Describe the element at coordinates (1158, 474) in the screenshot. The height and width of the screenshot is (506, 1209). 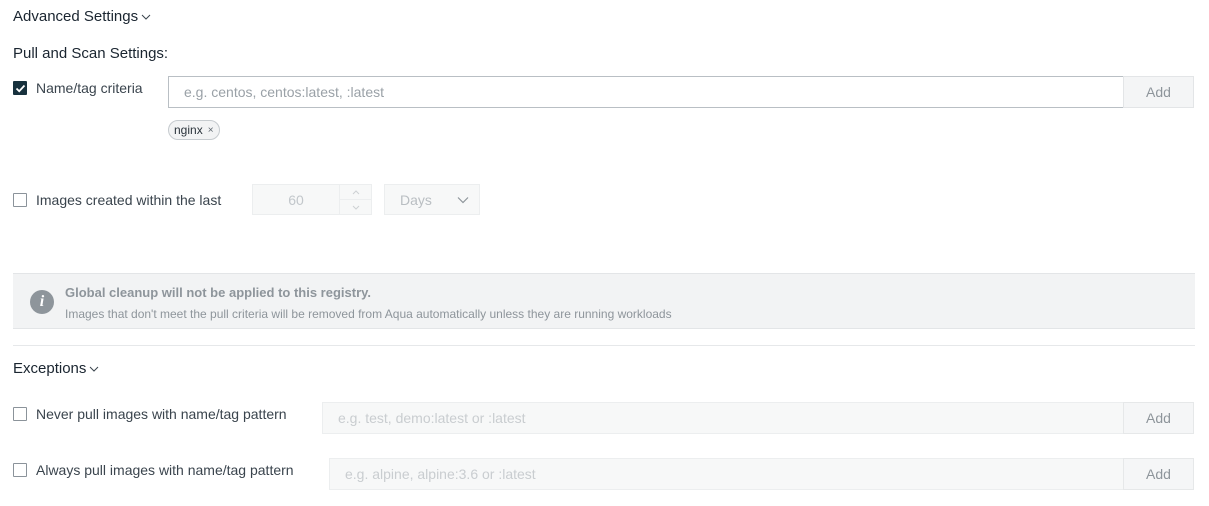
I see `always-pull-add-button: Add` at that location.